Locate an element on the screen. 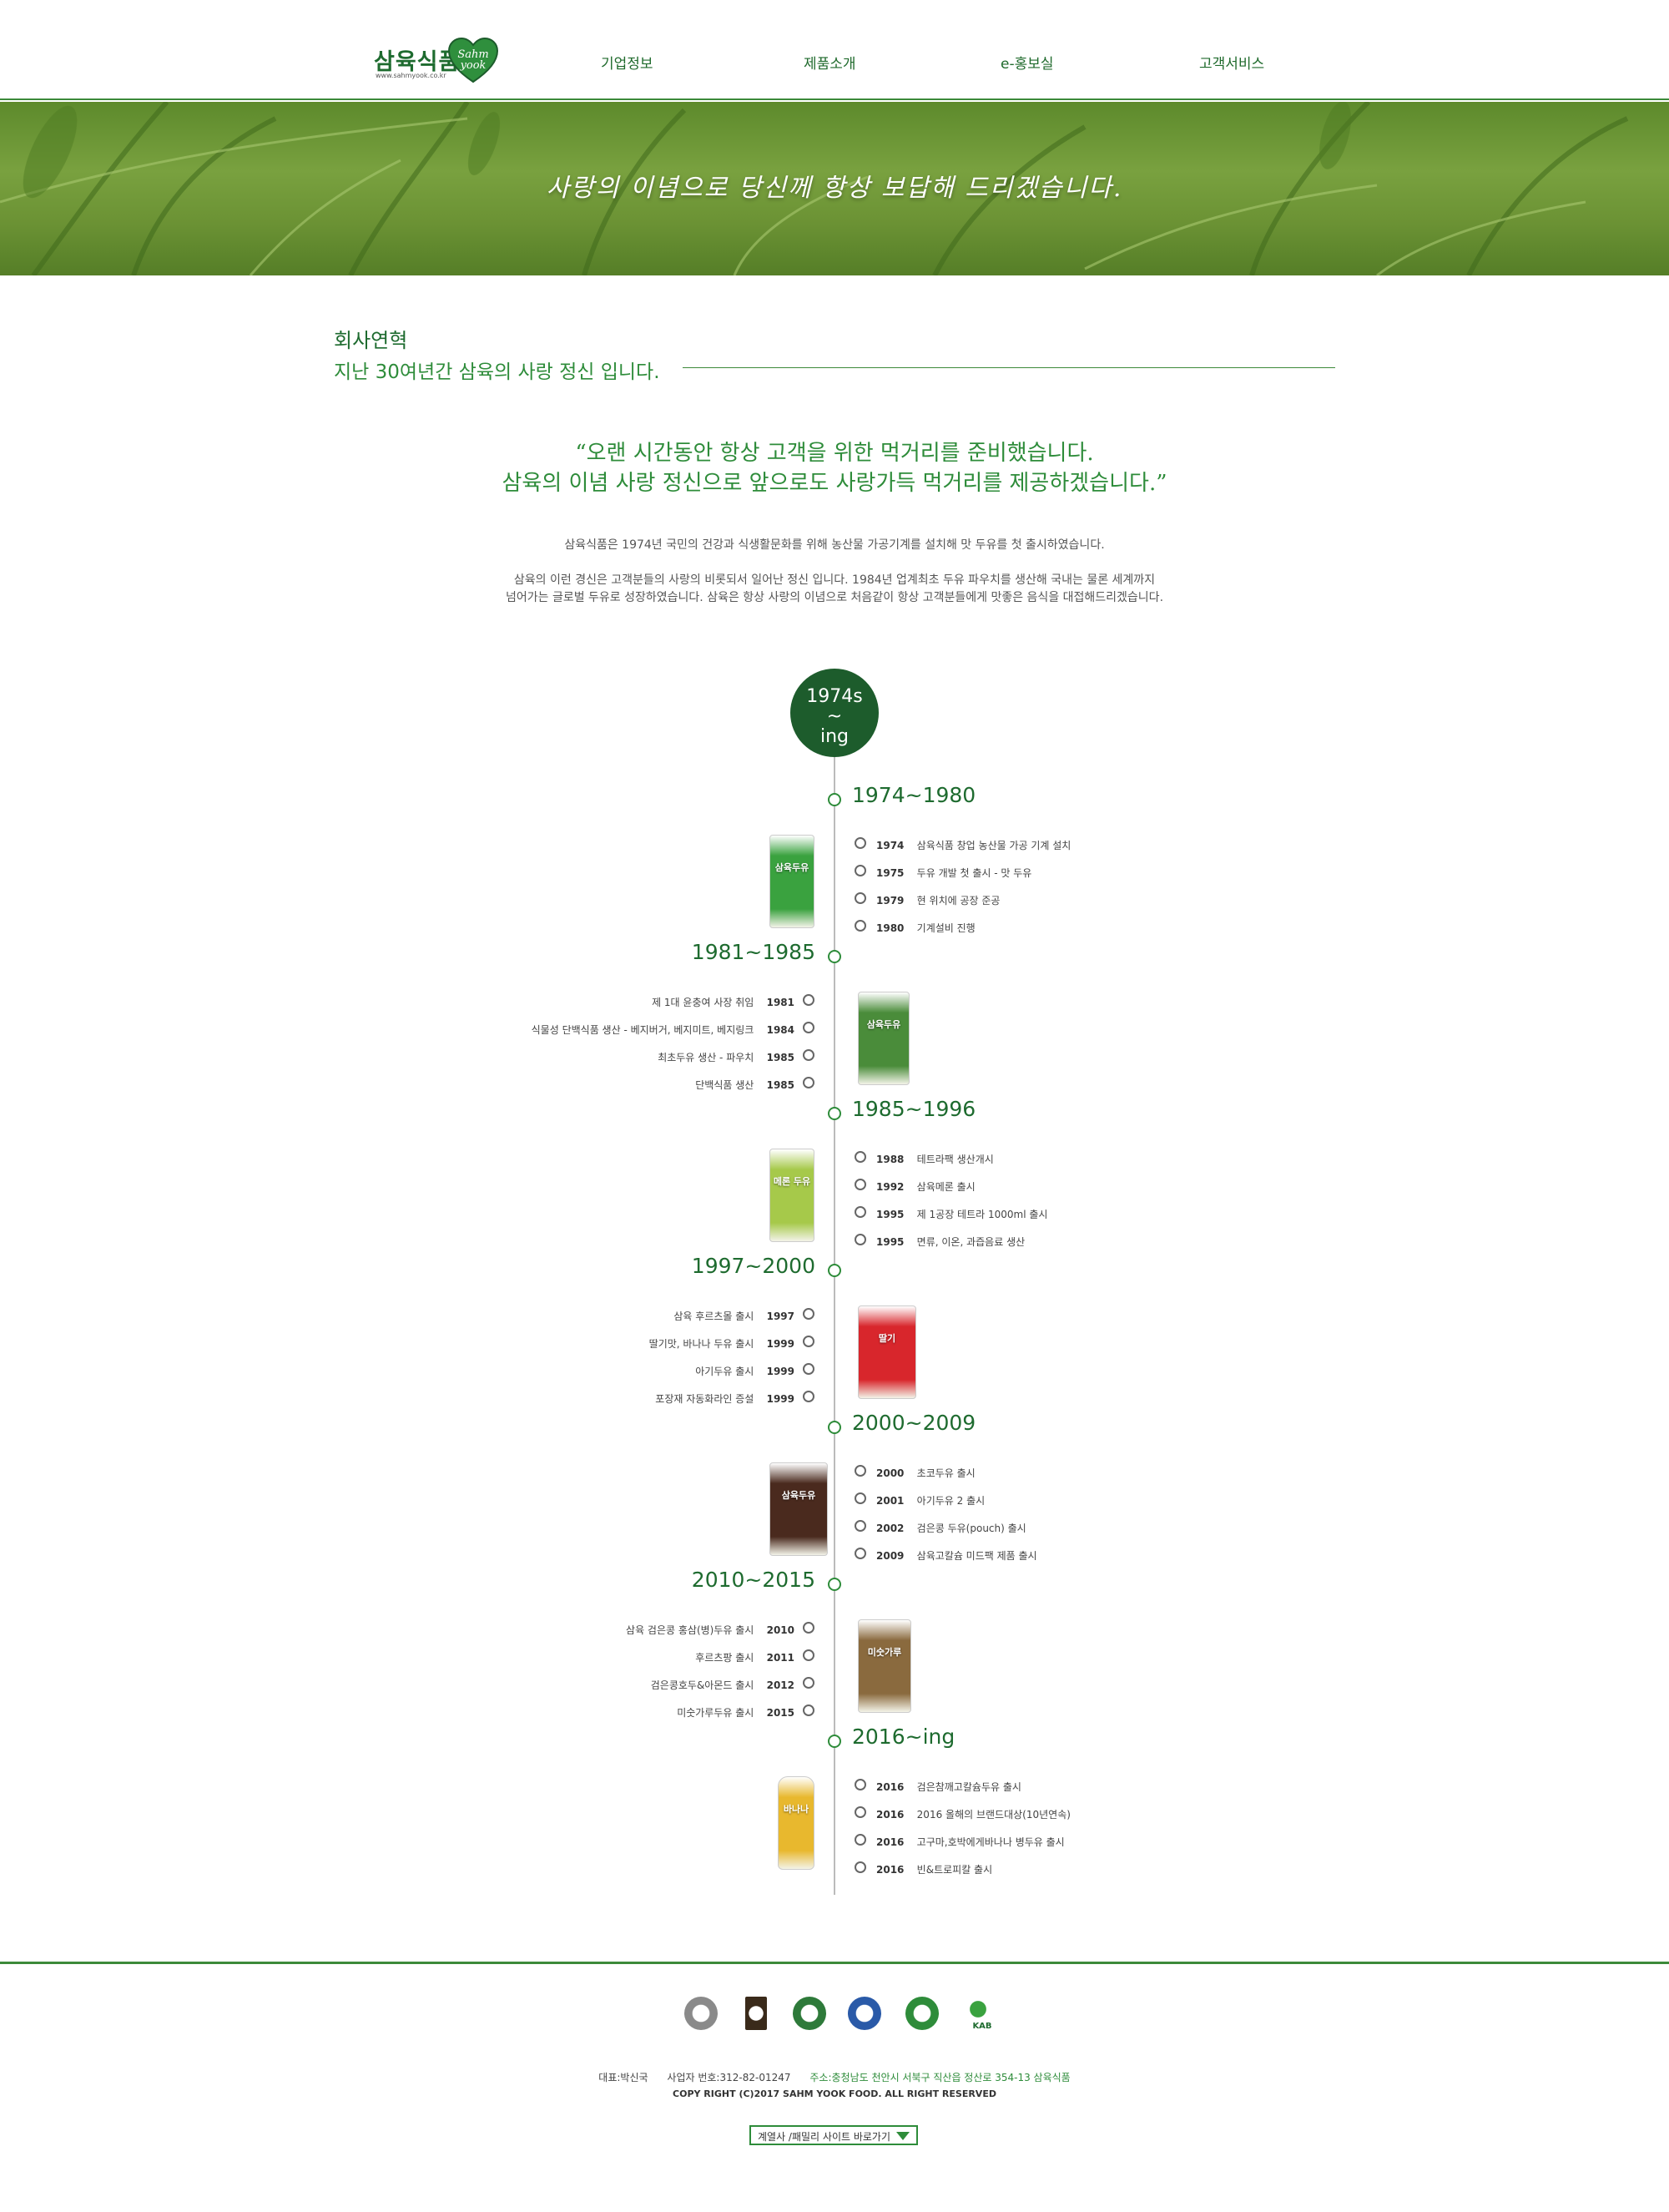 Image resolution: width=1669 pixels, height=2212 pixels. timeline-item: 2009 삼육고칼슘 미드팩 제품 출시 is located at coordinates (957, 1555).